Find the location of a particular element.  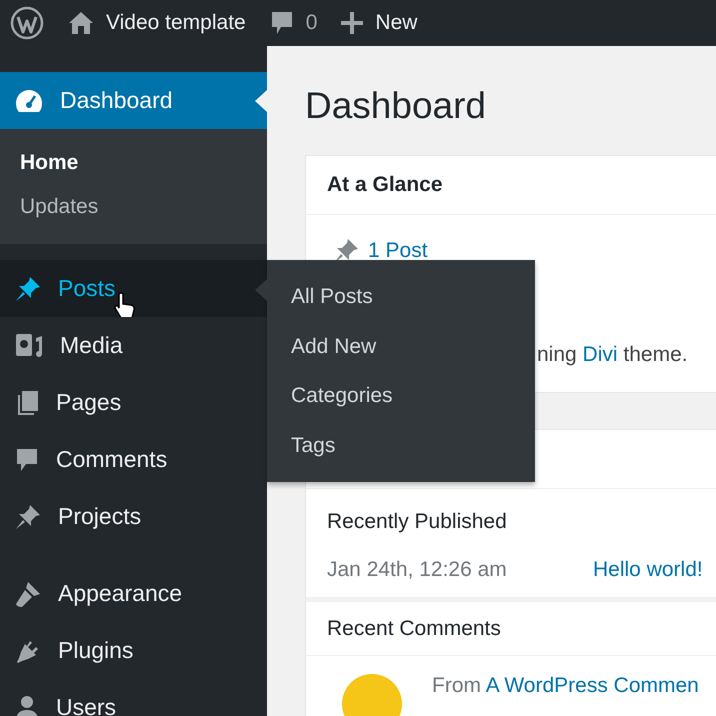

comment-text: From A WordPress Commen is located at coordinates (565, 686).